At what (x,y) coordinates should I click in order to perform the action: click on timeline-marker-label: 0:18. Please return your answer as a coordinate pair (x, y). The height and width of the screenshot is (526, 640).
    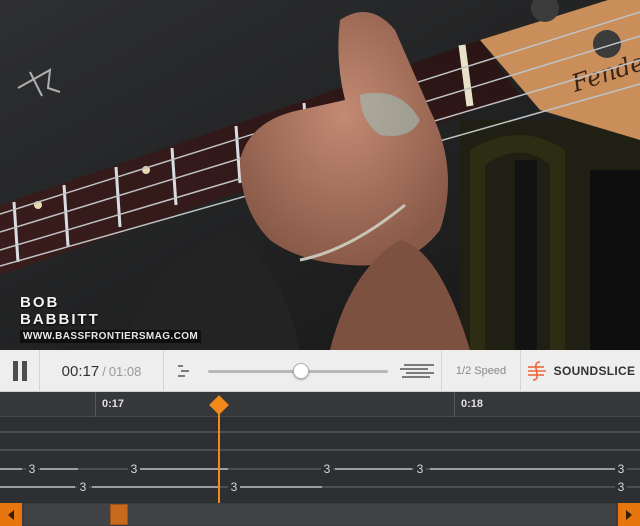
    Looking at the image, I should click on (472, 404).